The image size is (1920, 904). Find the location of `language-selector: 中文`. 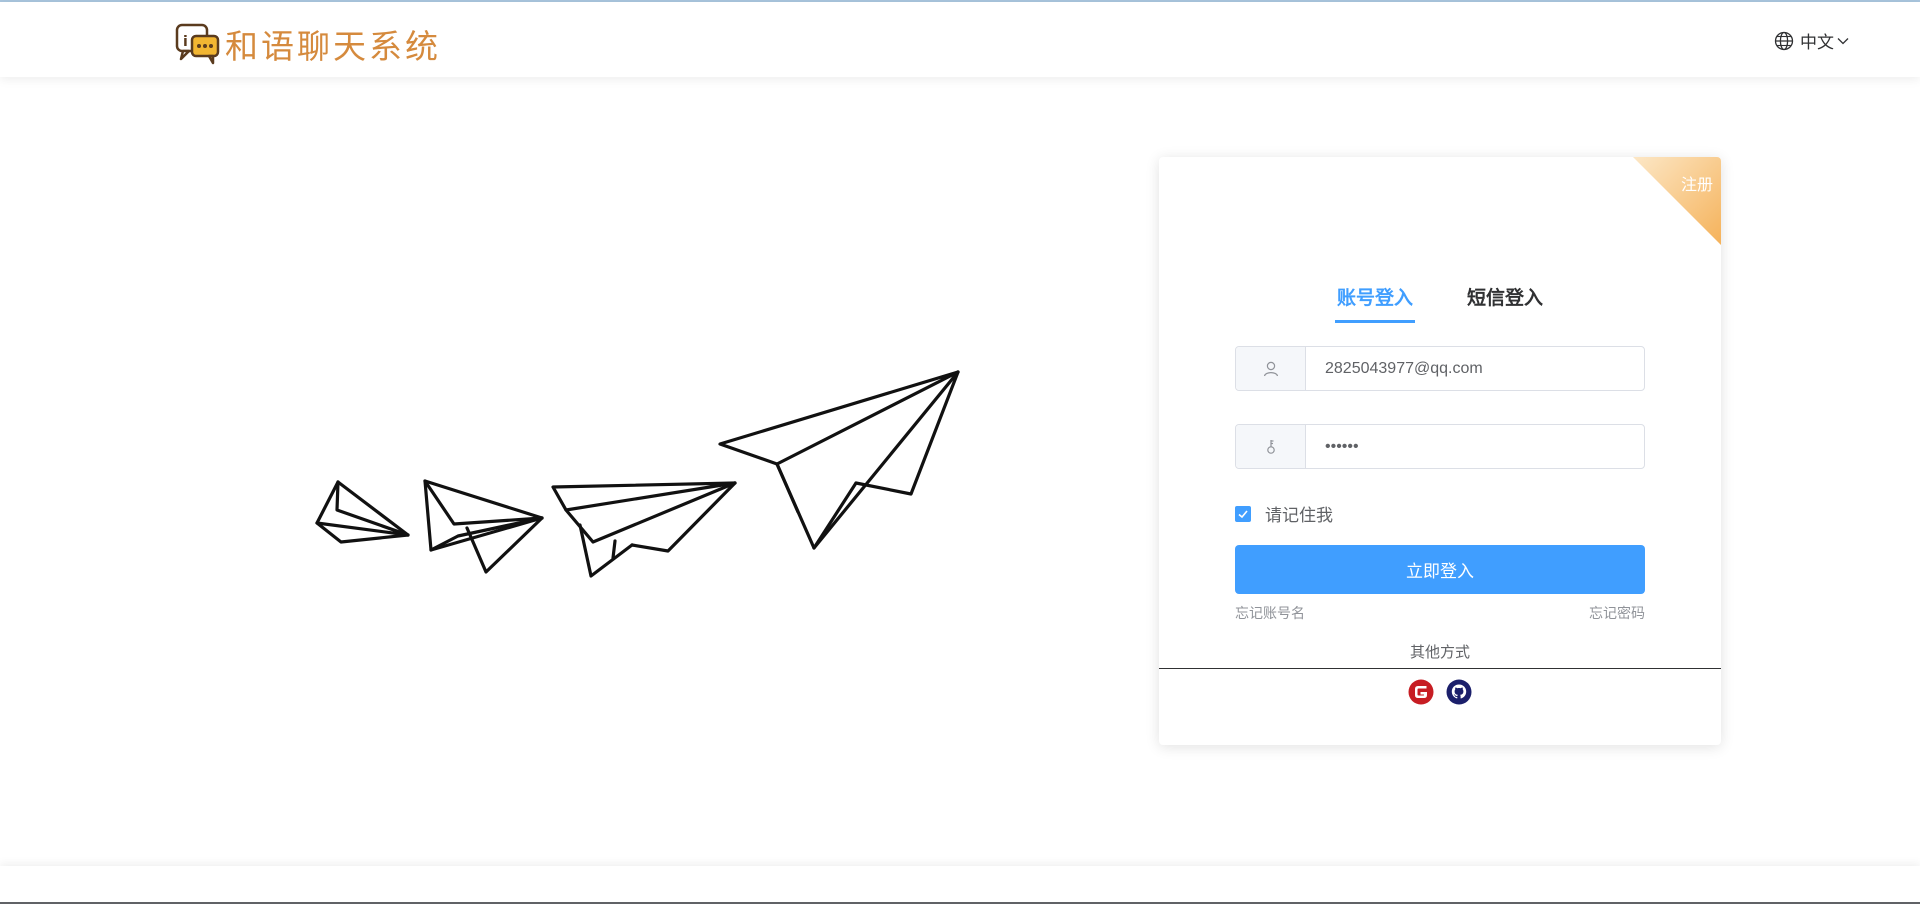

language-selector: 中文 is located at coordinates (1815, 40).